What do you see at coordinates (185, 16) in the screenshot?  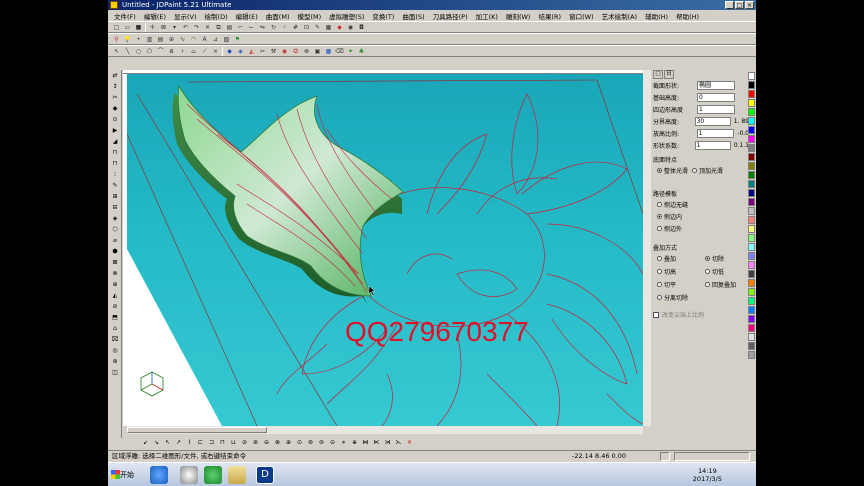 I see `menu-item: 显示(V)` at bounding box center [185, 16].